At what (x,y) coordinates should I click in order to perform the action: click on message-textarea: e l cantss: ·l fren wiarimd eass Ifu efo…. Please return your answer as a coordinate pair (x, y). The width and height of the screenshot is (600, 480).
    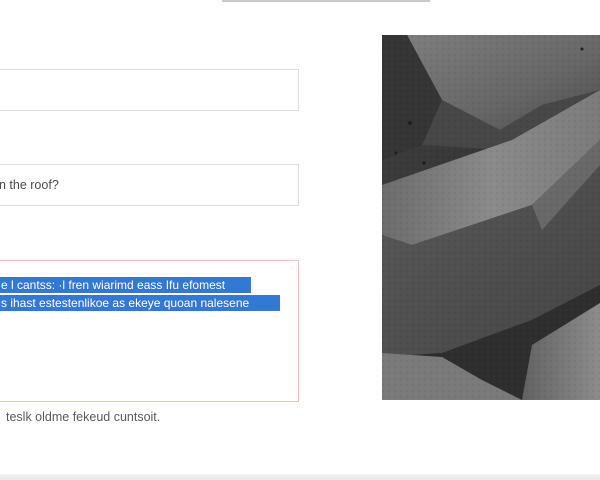
    Looking at the image, I should click on (149, 331).